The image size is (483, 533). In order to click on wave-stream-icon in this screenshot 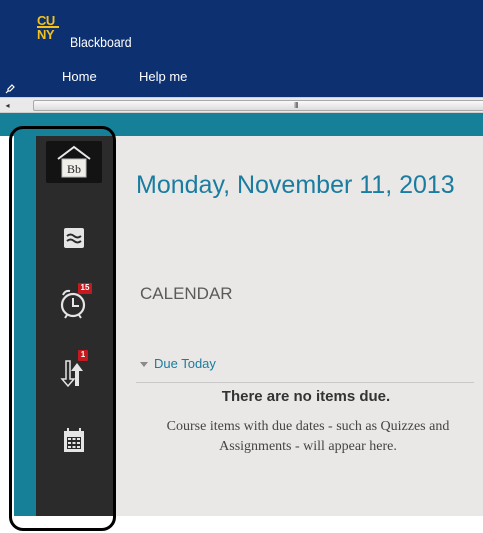, I will do `click(74, 238)`.